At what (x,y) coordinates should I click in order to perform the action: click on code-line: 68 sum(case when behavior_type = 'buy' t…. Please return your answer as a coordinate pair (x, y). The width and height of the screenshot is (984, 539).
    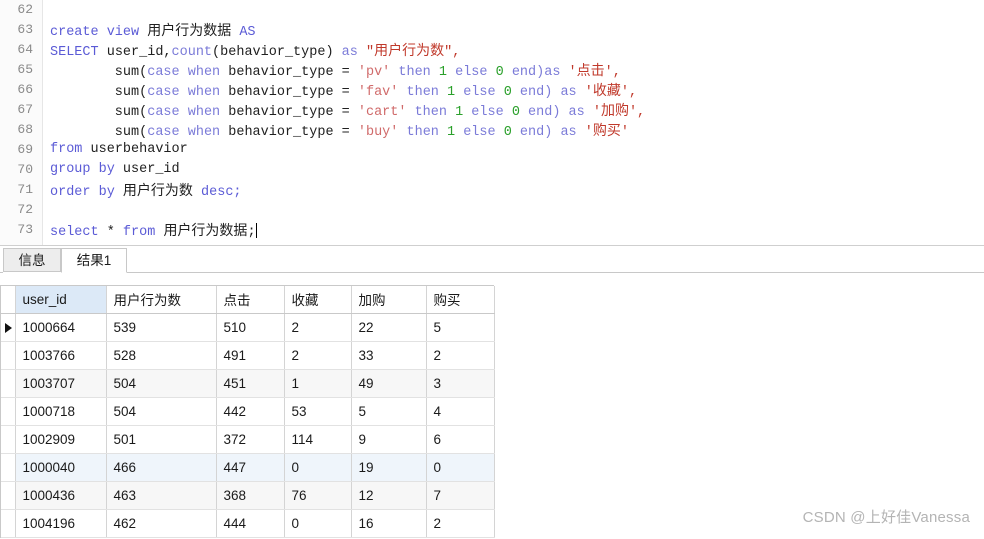
    Looking at the image, I should click on (492, 130).